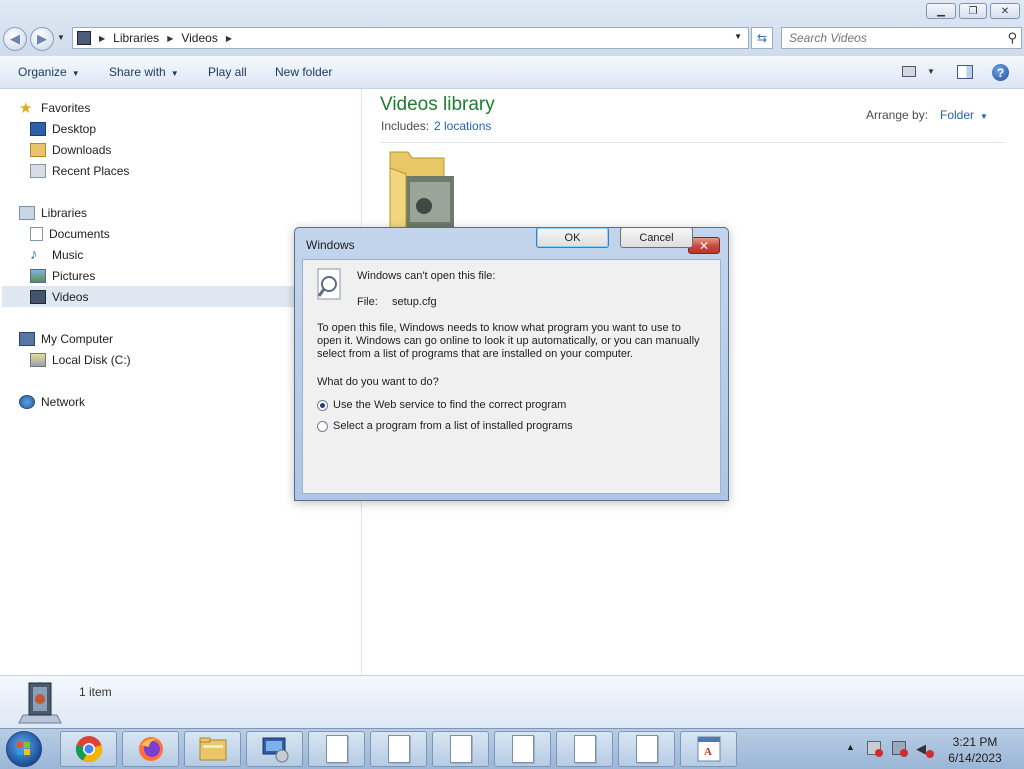  Describe the element at coordinates (931, 71) in the screenshot. I see `view-options-dropdown: ▼` at that location.